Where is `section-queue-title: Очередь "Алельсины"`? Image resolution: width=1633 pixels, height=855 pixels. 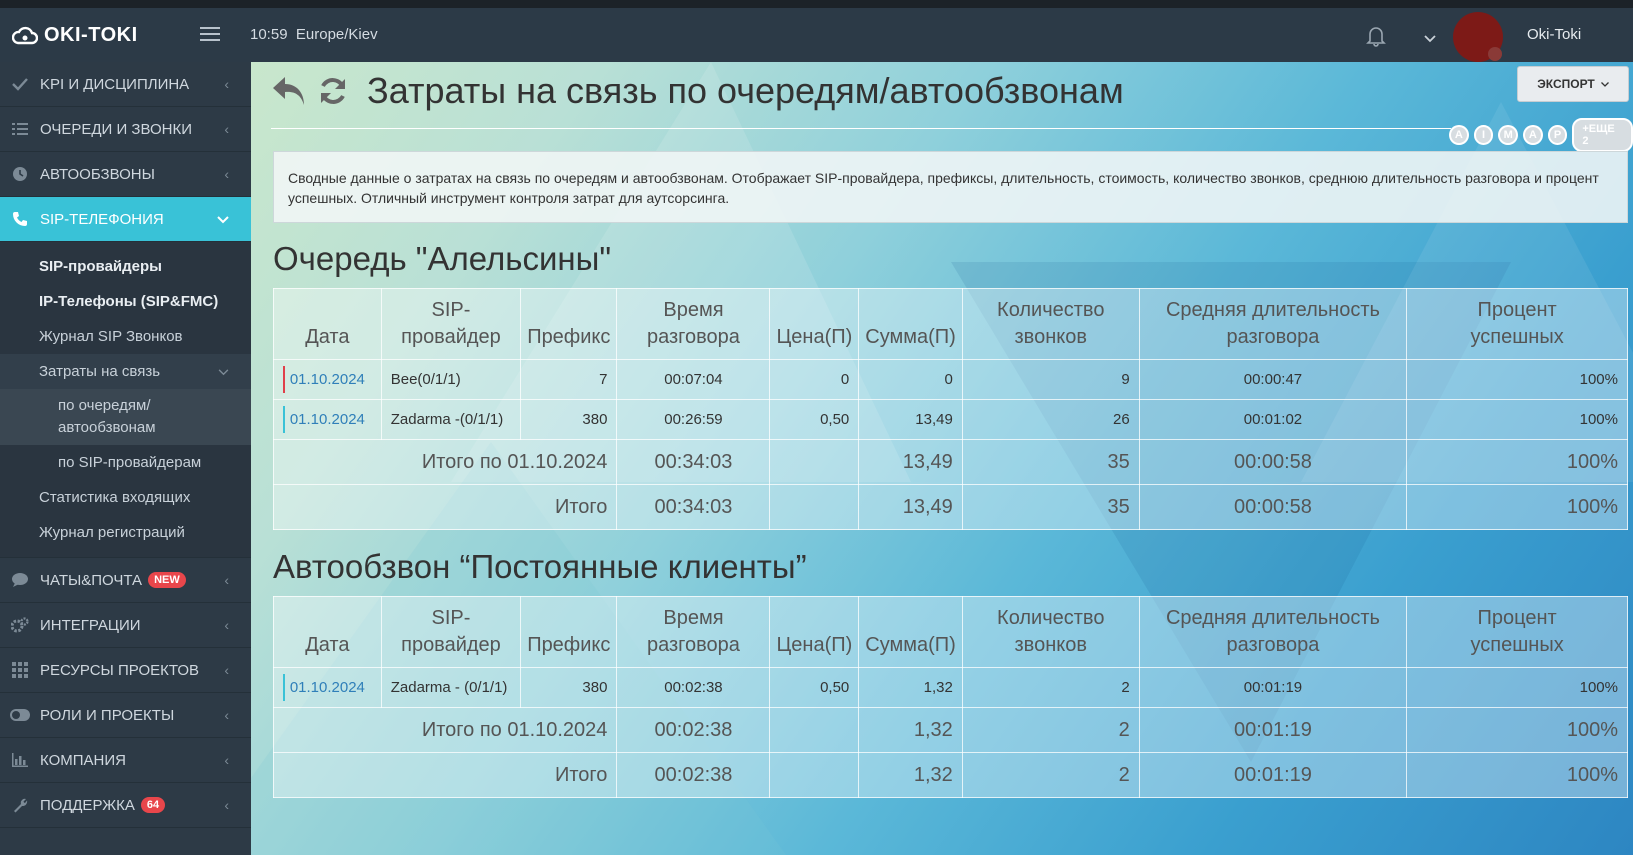 section-queue-title: Очередь "Алельсины" is located at coordinates (442, 258).